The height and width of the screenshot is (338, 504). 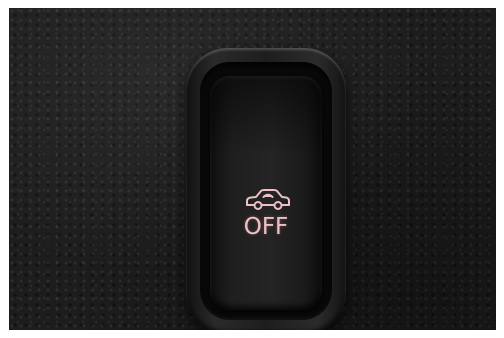 I want to click on switch-shading, so click(x=266, y=116).